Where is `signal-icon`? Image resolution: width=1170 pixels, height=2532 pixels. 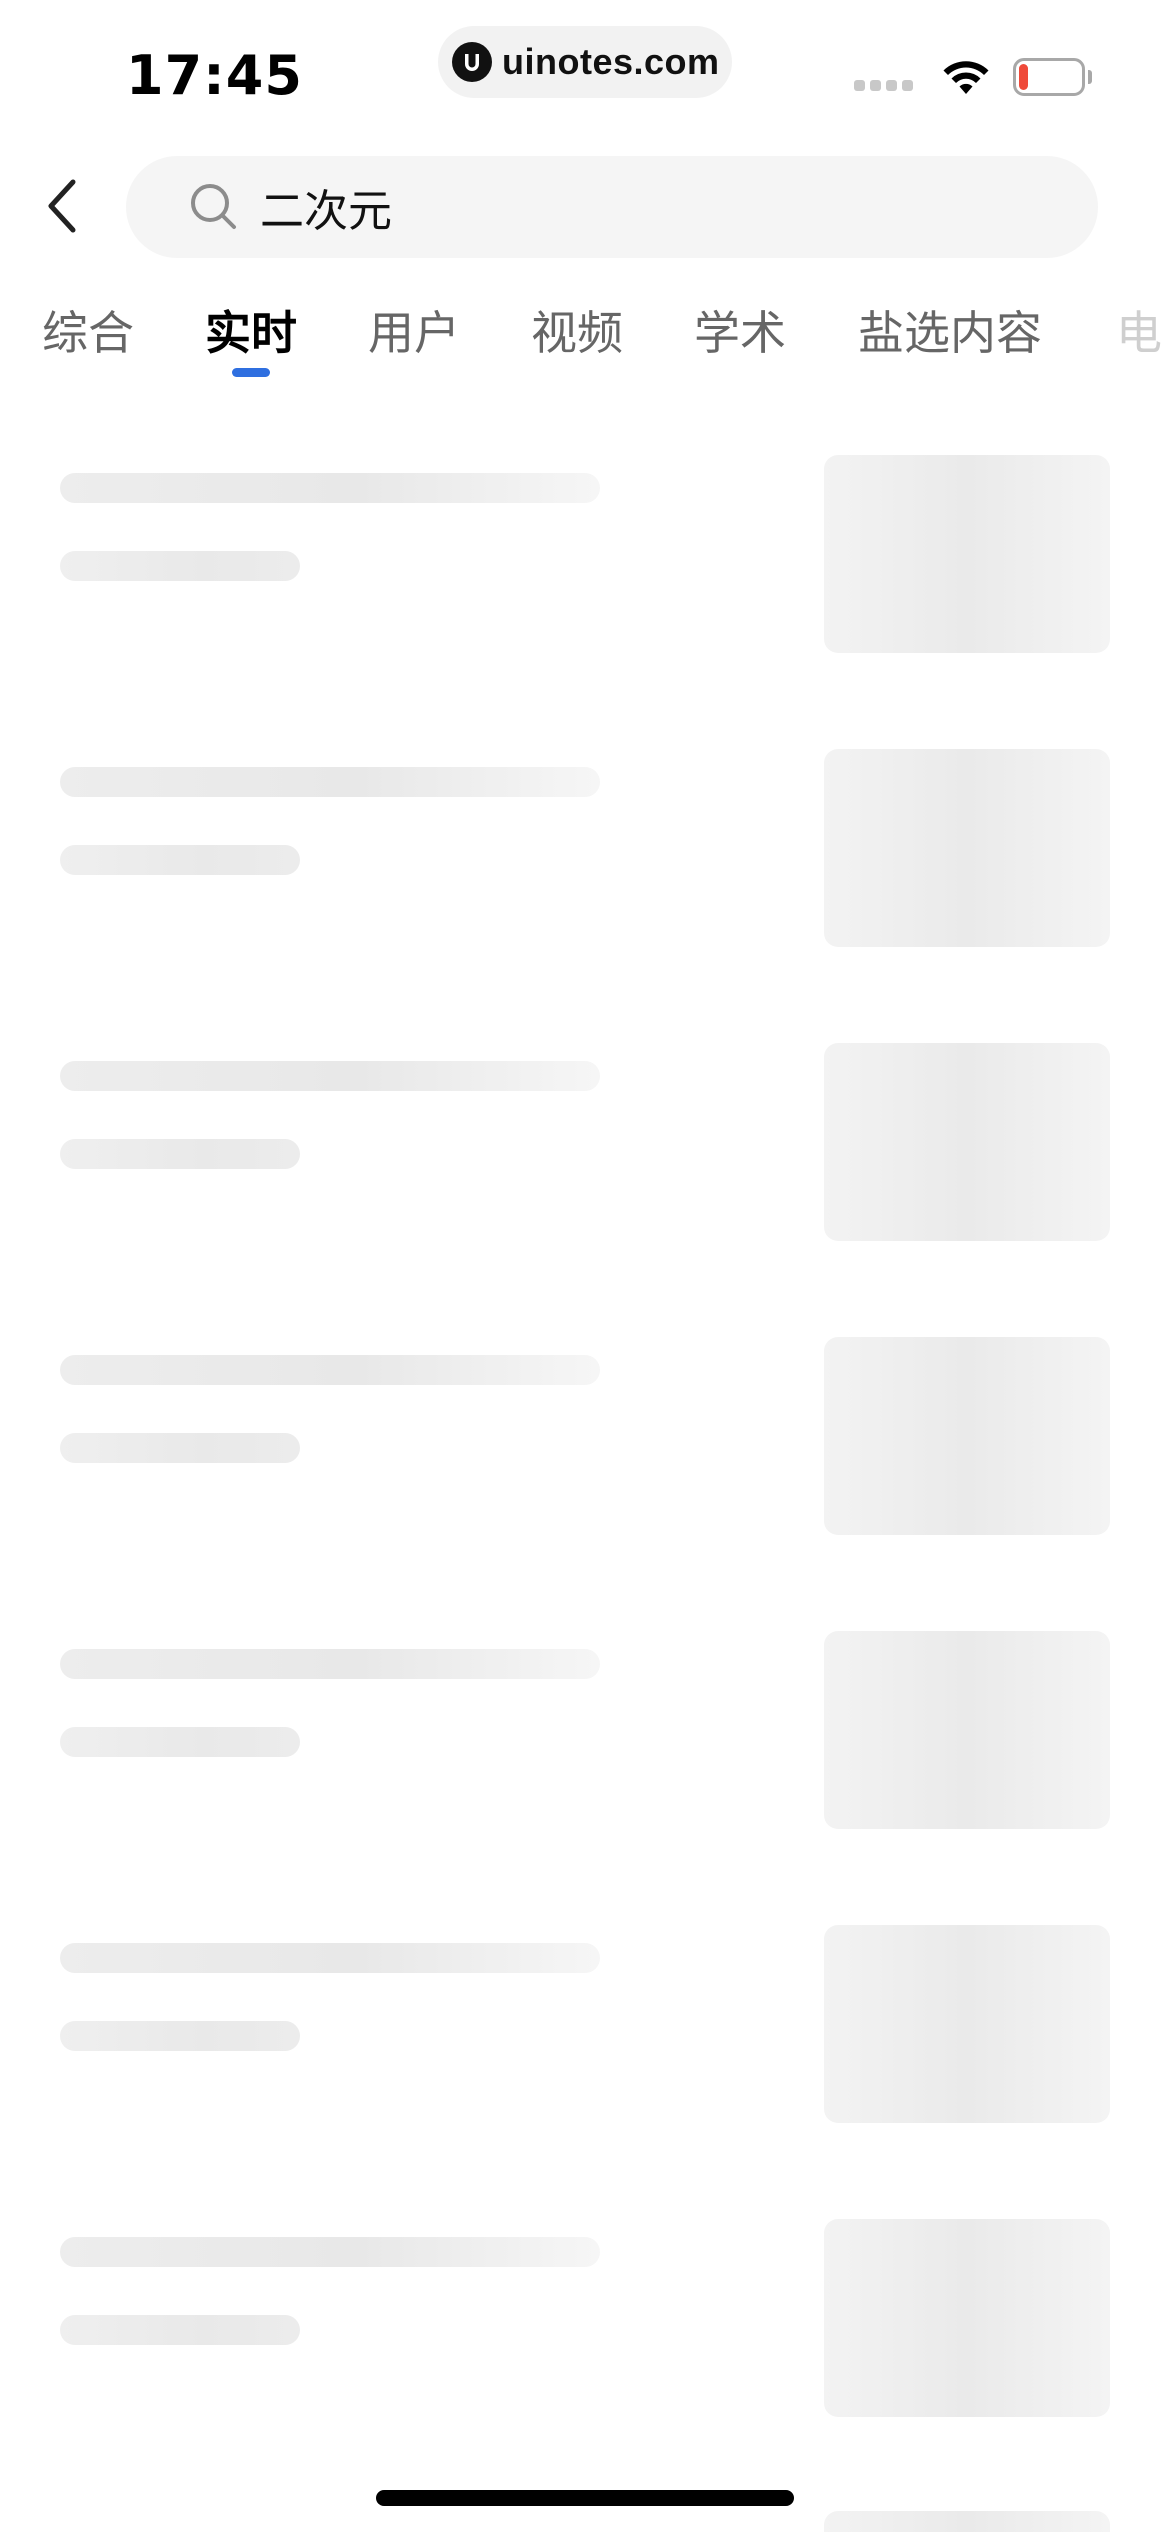
signal-icon is located at coordinates (883, 85).